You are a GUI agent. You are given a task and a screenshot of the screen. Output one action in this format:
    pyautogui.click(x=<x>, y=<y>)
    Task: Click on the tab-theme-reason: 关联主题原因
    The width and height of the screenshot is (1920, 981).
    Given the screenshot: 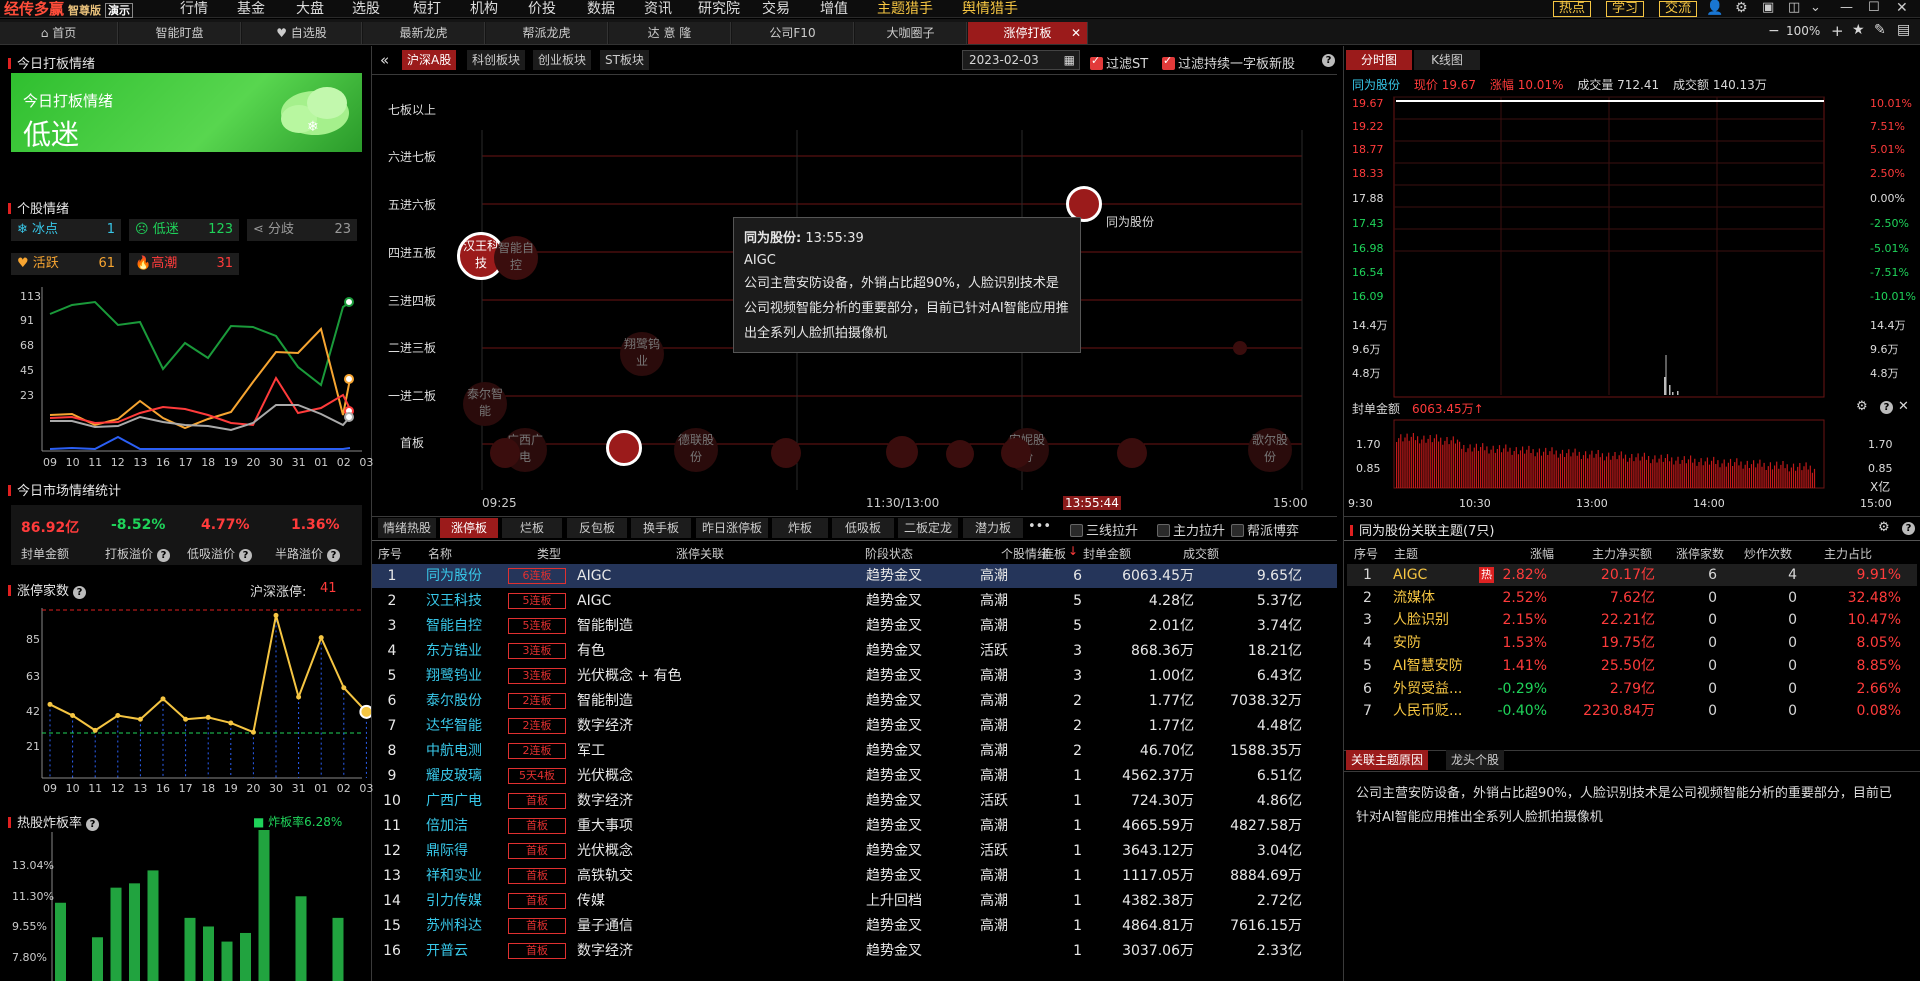 What is the action you would take?
    pyautogui.click(x=1387, y=760)
    